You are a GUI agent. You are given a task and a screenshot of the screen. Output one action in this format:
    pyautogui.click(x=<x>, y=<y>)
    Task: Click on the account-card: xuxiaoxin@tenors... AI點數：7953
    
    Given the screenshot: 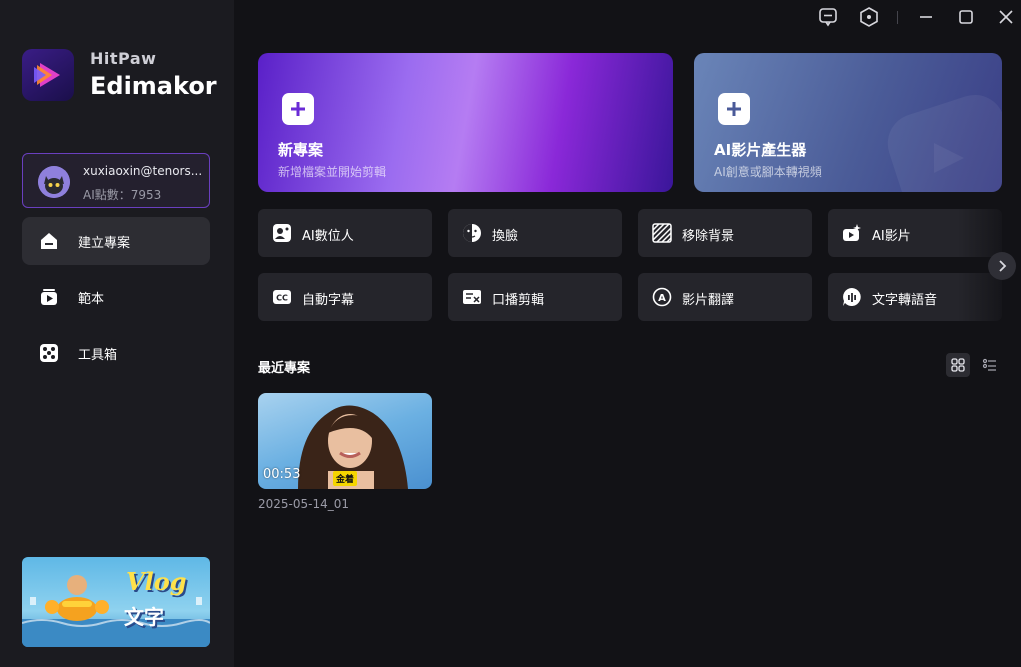 What is the action you would take?
    pyautogui.click(x=116, y=180)
    